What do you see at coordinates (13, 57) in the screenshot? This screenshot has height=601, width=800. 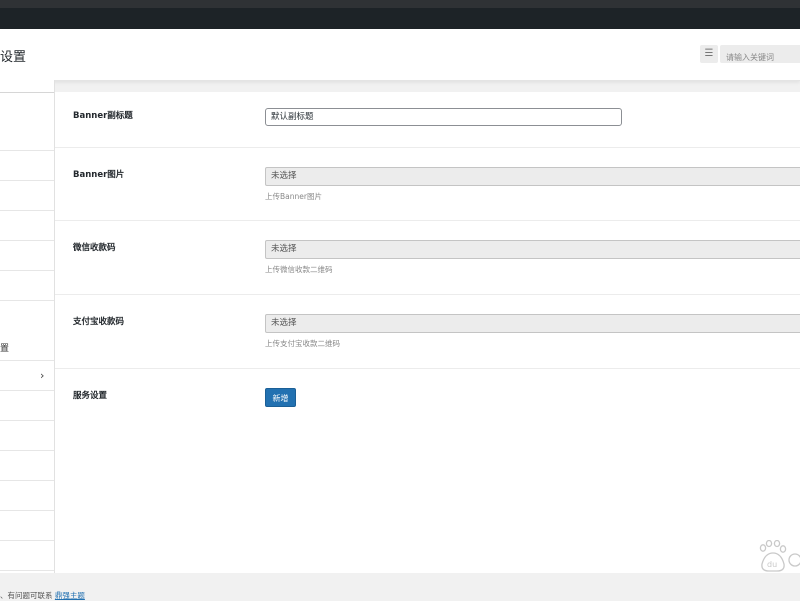 I see `page-title: 设置` at bounding box center [13, 57].